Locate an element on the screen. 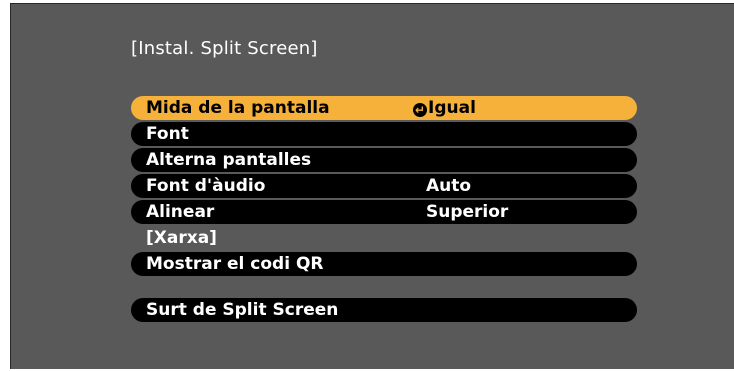 The width and height of the screenshot is (734, 371). menu-item-label: Font is located at coordinates (167, 134).